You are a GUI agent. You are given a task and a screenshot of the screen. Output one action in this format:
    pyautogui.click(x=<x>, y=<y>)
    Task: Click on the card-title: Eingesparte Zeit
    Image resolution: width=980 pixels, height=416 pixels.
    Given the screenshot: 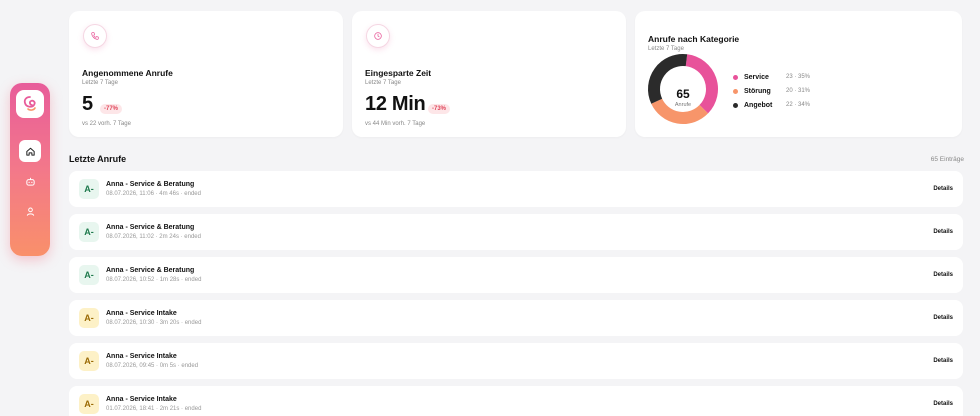 What is the action you would take?
    pyautogui.click(x=398, y=73)
    